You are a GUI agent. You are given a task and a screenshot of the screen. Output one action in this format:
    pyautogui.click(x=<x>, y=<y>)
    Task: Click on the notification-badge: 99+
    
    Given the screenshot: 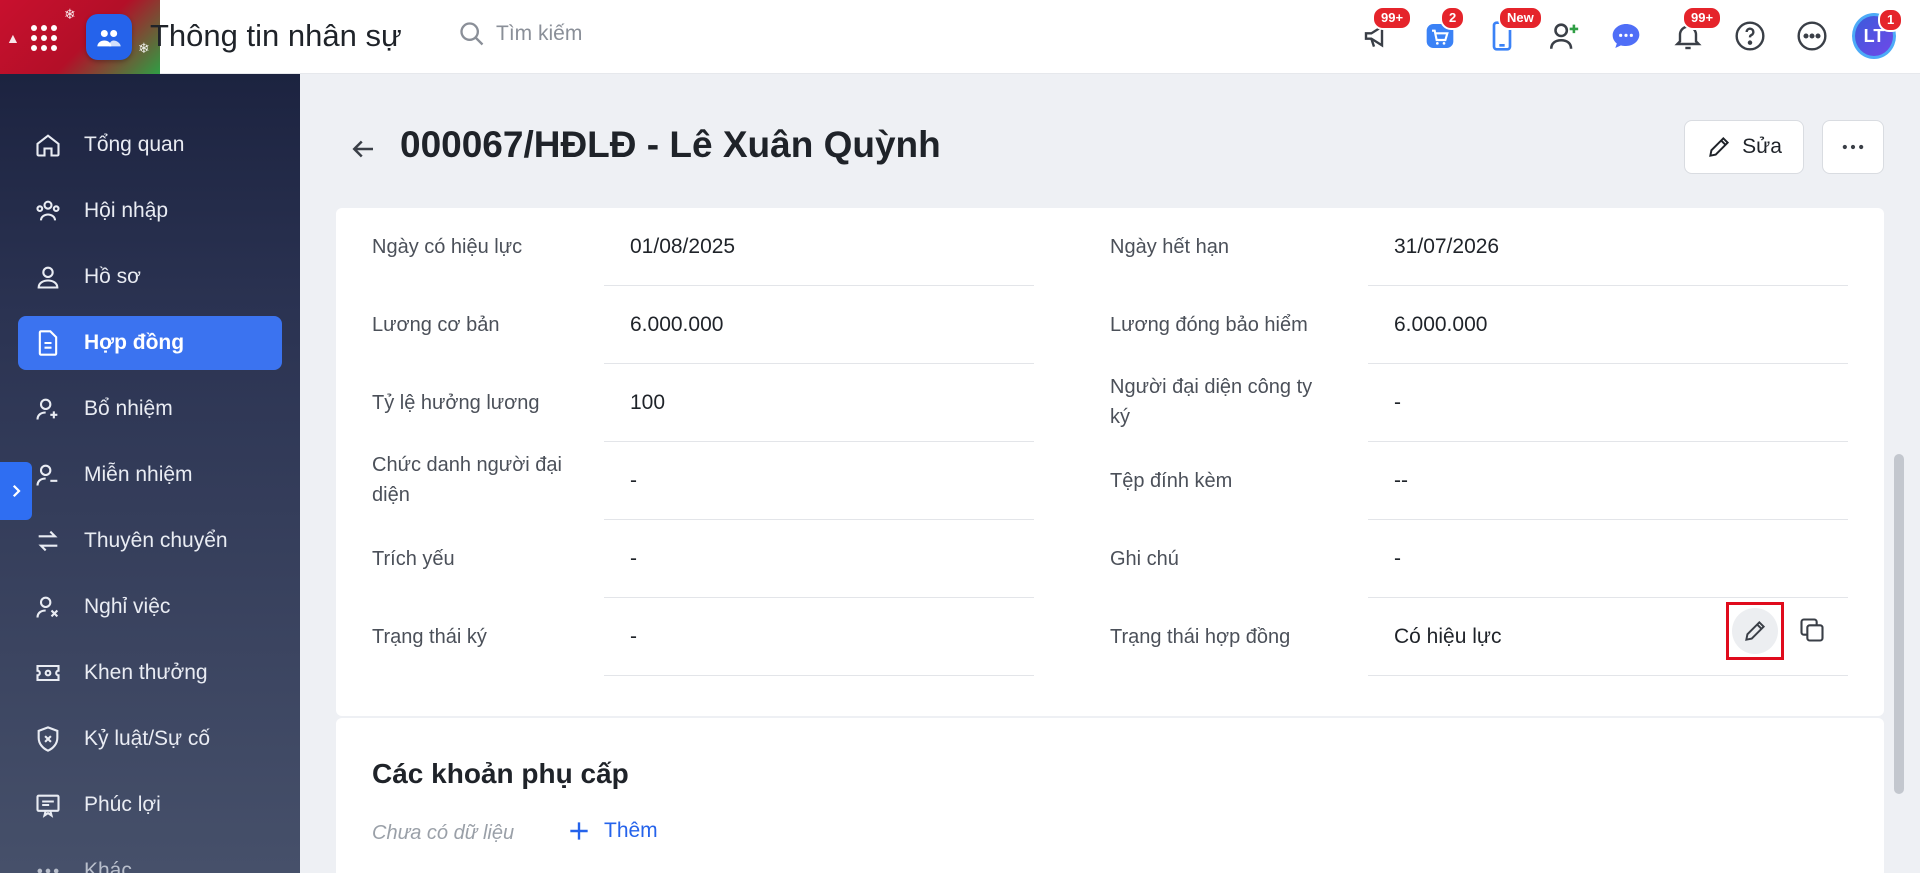 What is the action you would take?
    pyautogui.click(x=1392, y=18)
    